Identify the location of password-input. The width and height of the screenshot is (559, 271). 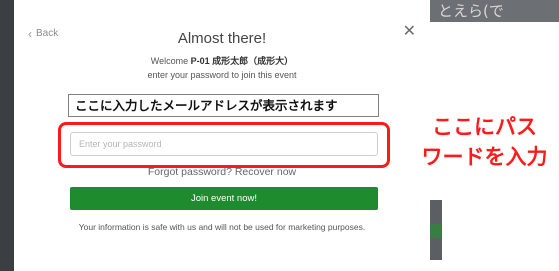
(224, 144).